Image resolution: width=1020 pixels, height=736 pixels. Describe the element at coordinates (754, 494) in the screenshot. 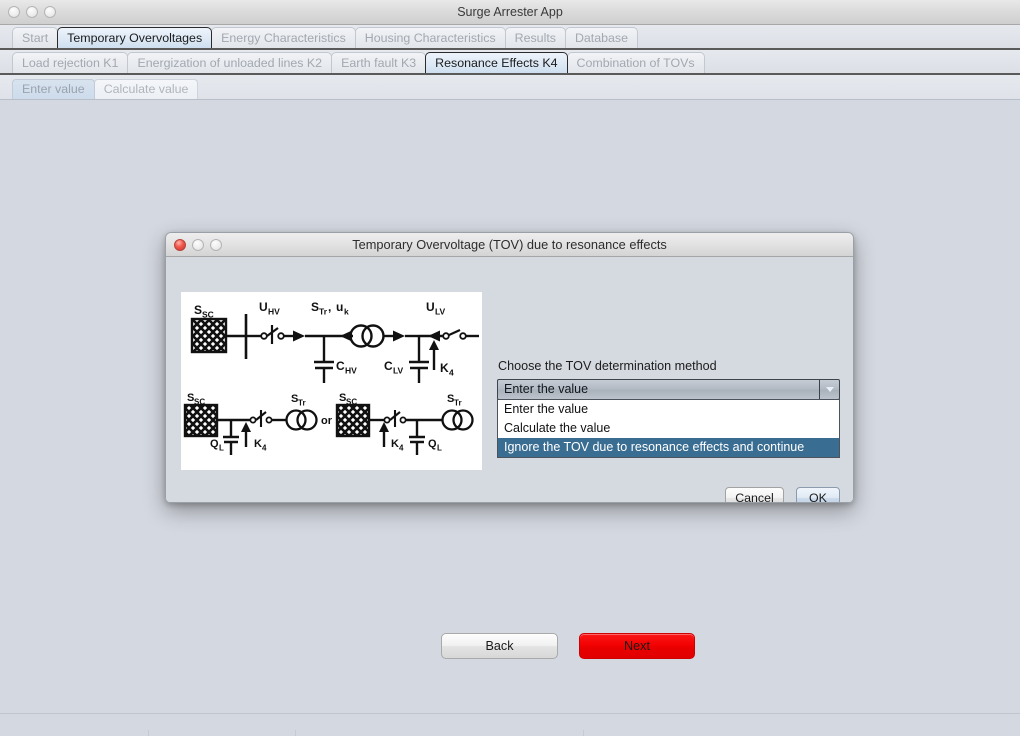

I see `cancel-button: Cancel` at that location.